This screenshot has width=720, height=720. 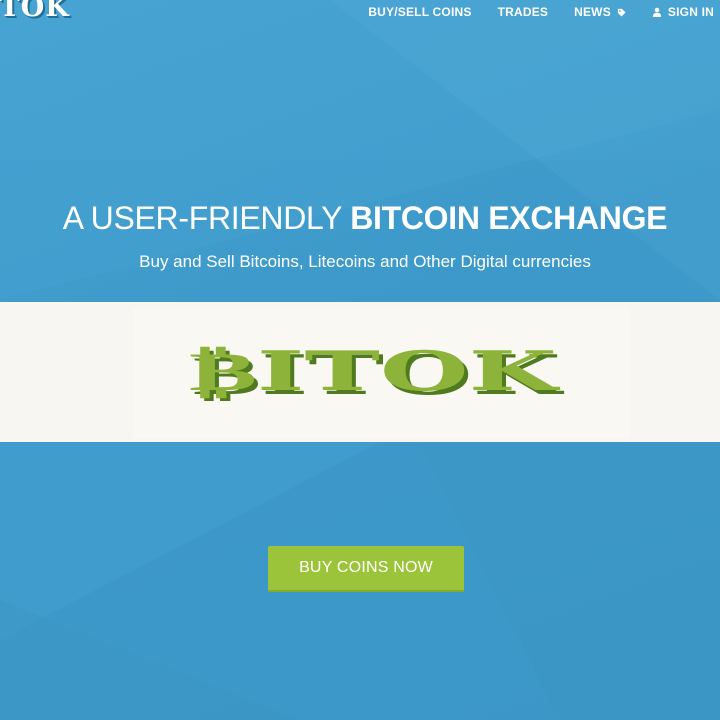 What do you see at coordinates (360, 13) in the screenshot?
I see `top-navigation-bar: ITOK BUY/SELL COINS TRADES NEWS SI` at bounding box center [360, 13].